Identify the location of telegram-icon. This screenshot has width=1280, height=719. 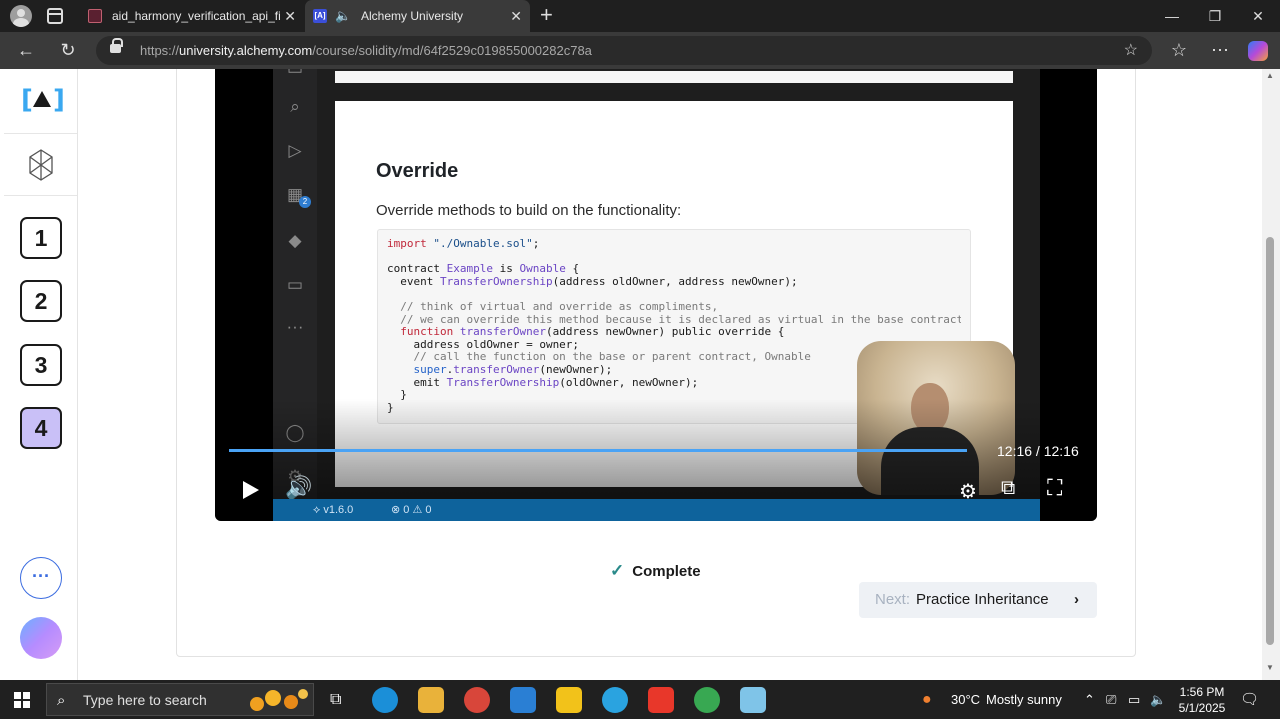
(615, 700).